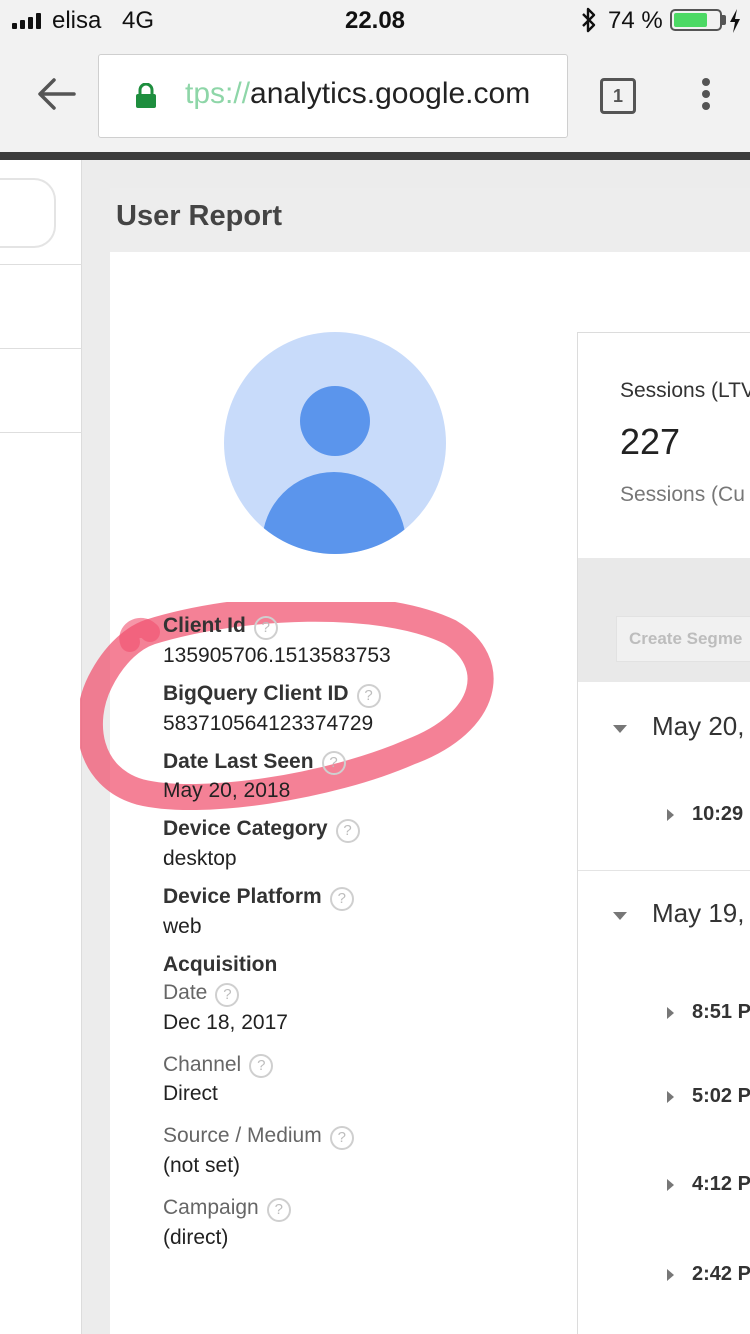  I want to click on source-medium-value: (not set), so click(202, 1166).